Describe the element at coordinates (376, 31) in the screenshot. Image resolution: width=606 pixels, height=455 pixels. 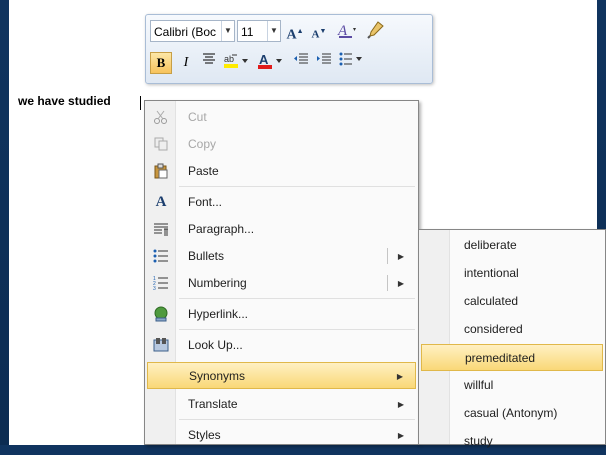
I see `format-painter-icon` at that location.